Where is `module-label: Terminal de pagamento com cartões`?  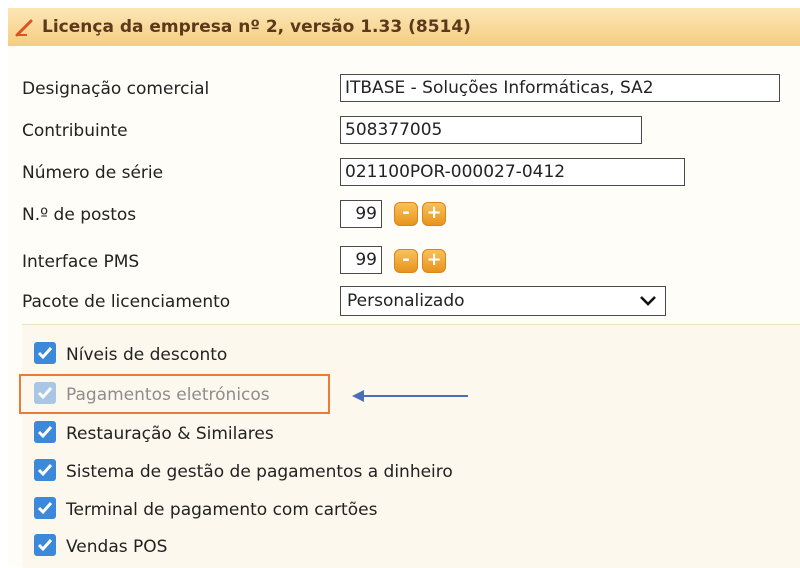 module-label: Terminal de pagamento com cartões is located at coordinates (222, 510).